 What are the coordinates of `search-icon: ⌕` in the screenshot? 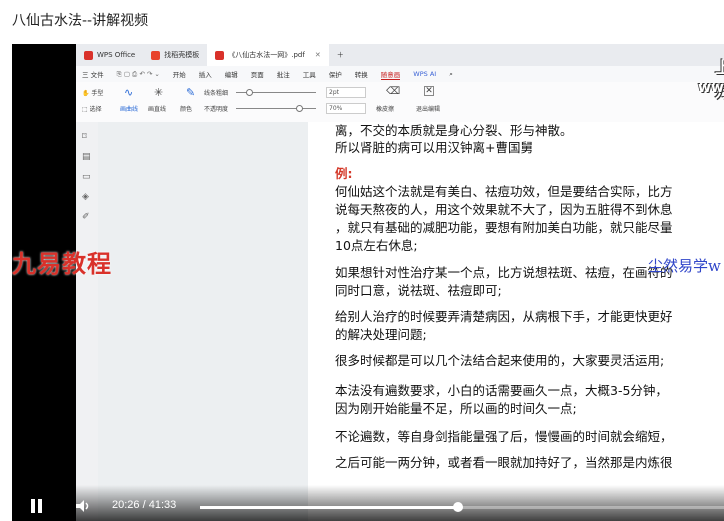 It's located at (451, 74).